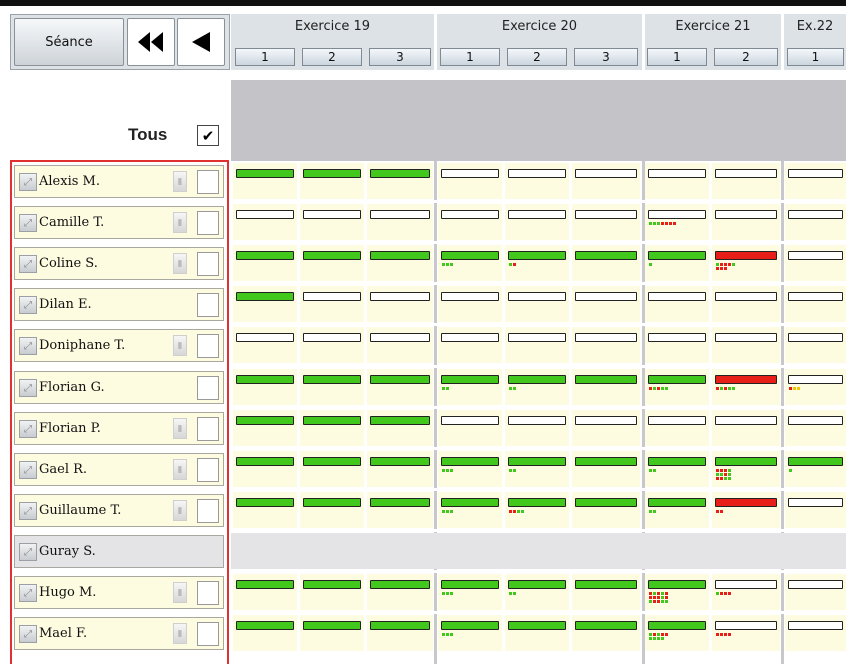 The image size is (846, 664). I want to click on previous-session-button, so click(201, 42).